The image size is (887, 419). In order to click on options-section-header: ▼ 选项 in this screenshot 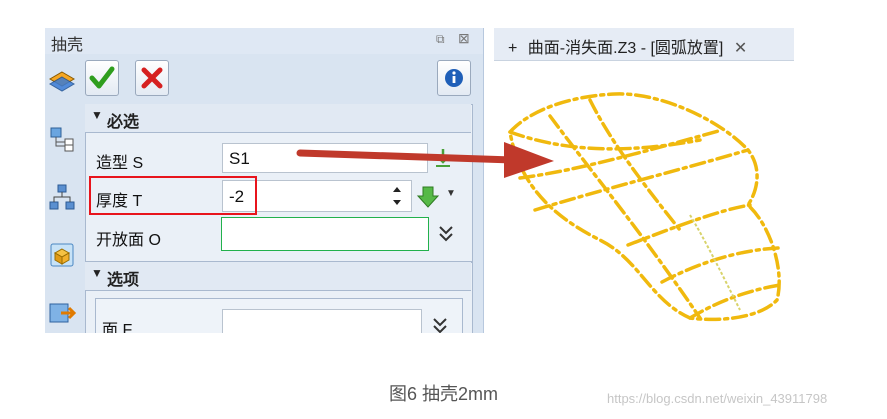, I will do `click(278, 276)`.